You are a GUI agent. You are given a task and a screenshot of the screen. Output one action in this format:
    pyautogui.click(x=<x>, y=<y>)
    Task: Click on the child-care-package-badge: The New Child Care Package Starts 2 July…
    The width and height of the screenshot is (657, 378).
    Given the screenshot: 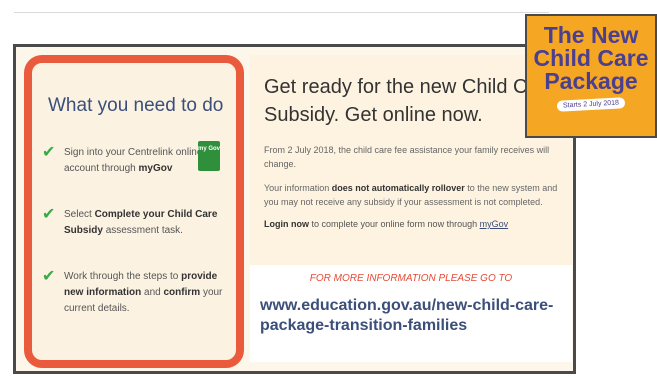 What is the action you would take?
    pyautogui.click(x=591, y=76)
    